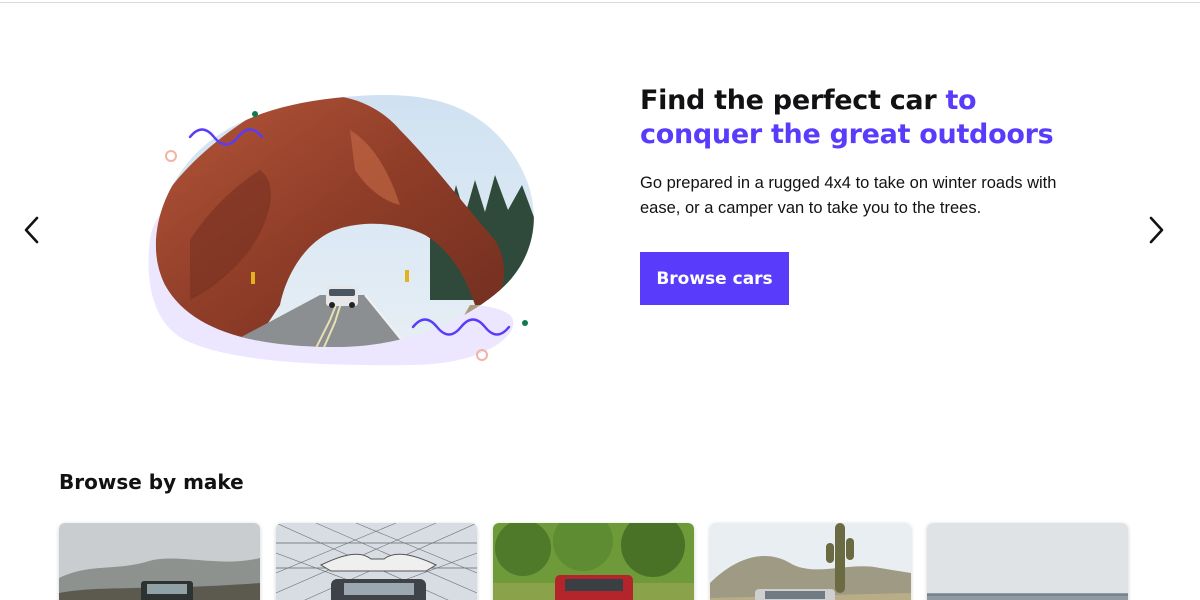 This screenshot has width=1200, height=600. I want to click on coastal-road-photo, so click(1027, 561).